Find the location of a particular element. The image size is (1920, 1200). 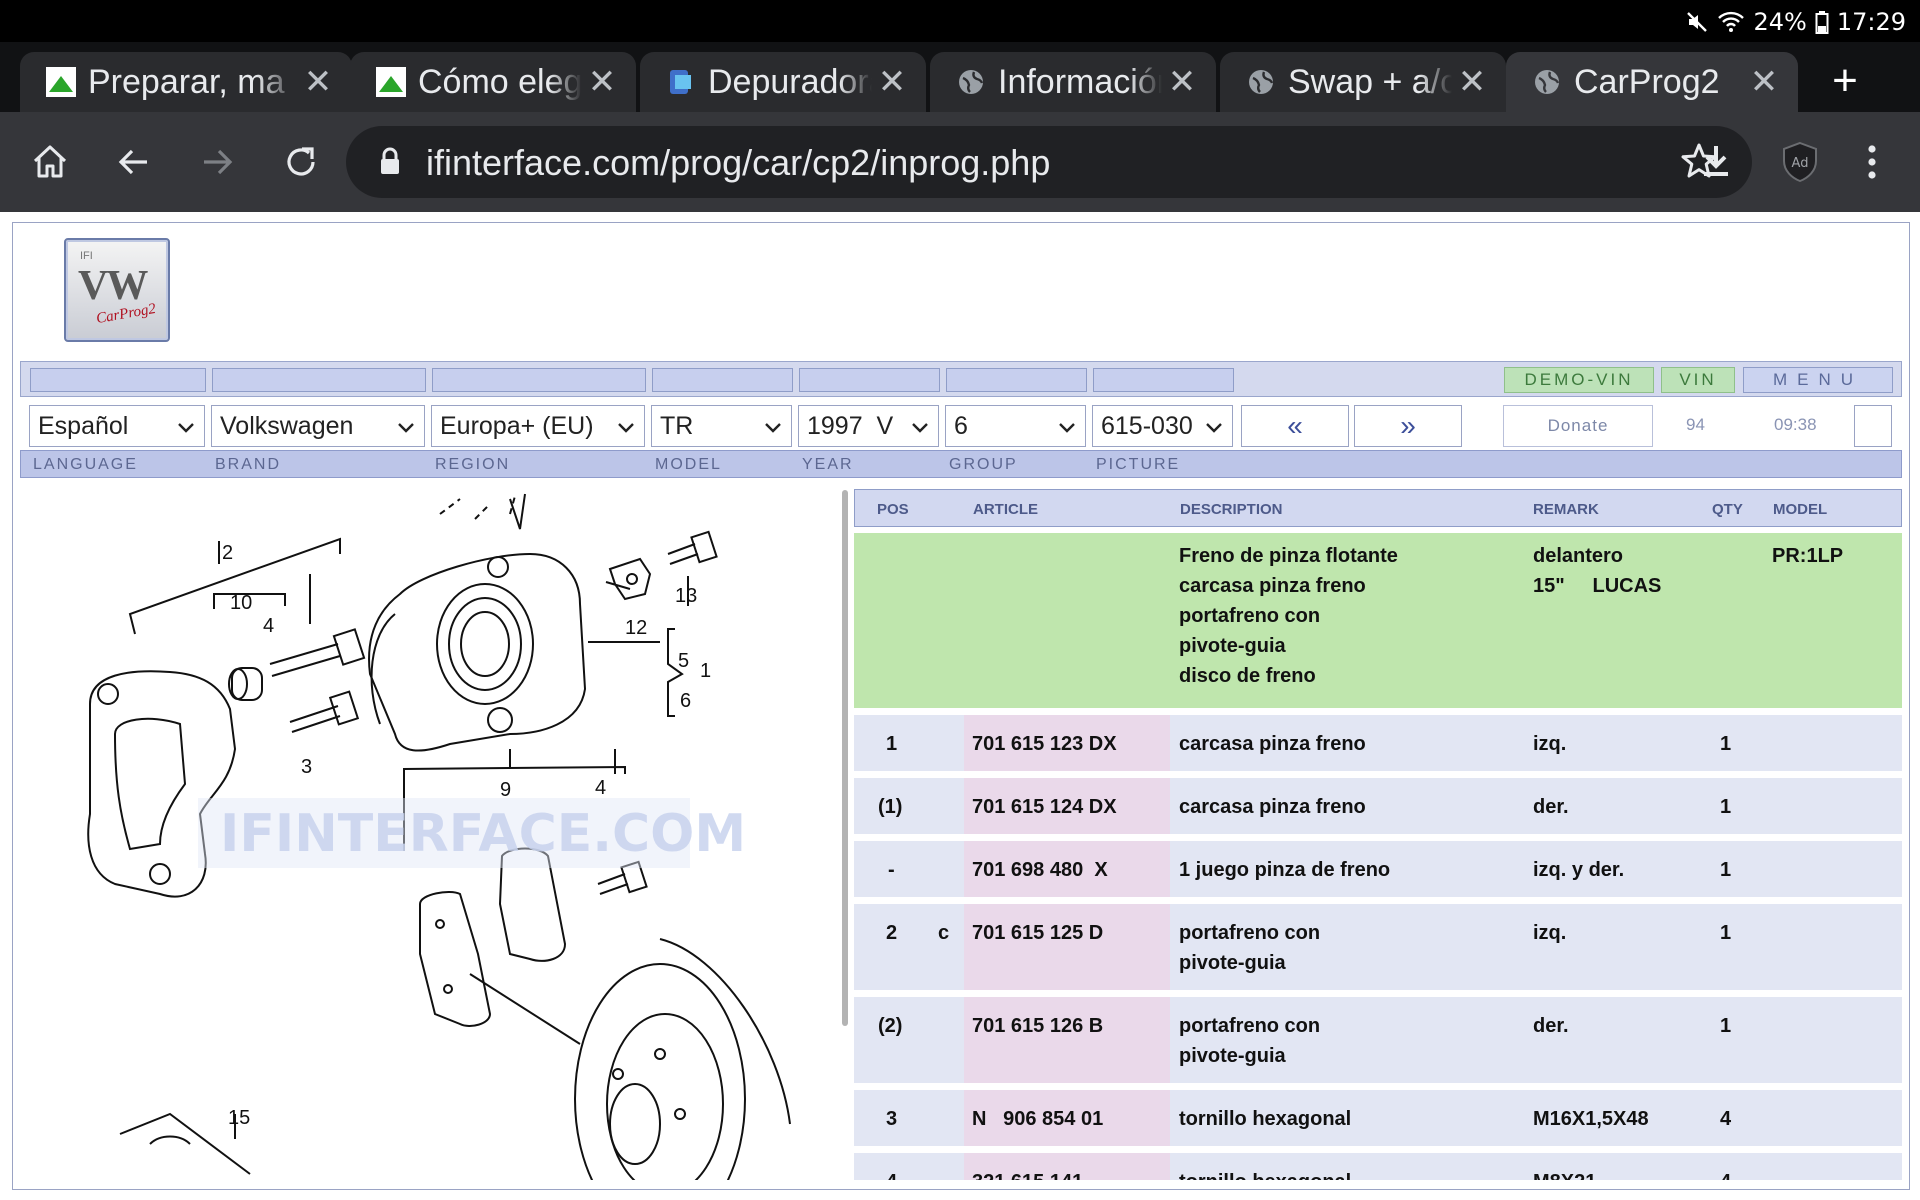

header-remark: REMARK is located at coordinates (1566, 509).